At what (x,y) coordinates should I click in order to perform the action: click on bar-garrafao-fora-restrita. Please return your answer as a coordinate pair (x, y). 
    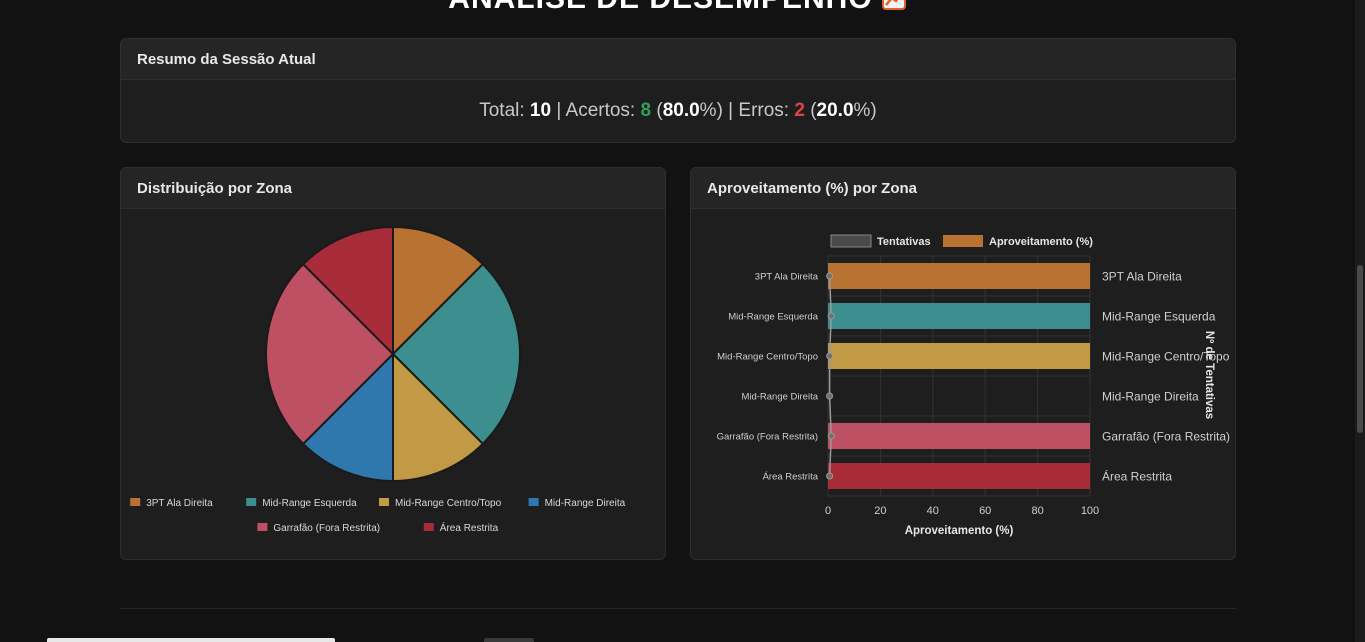
    Looking at the image, I should click on (959, 436).